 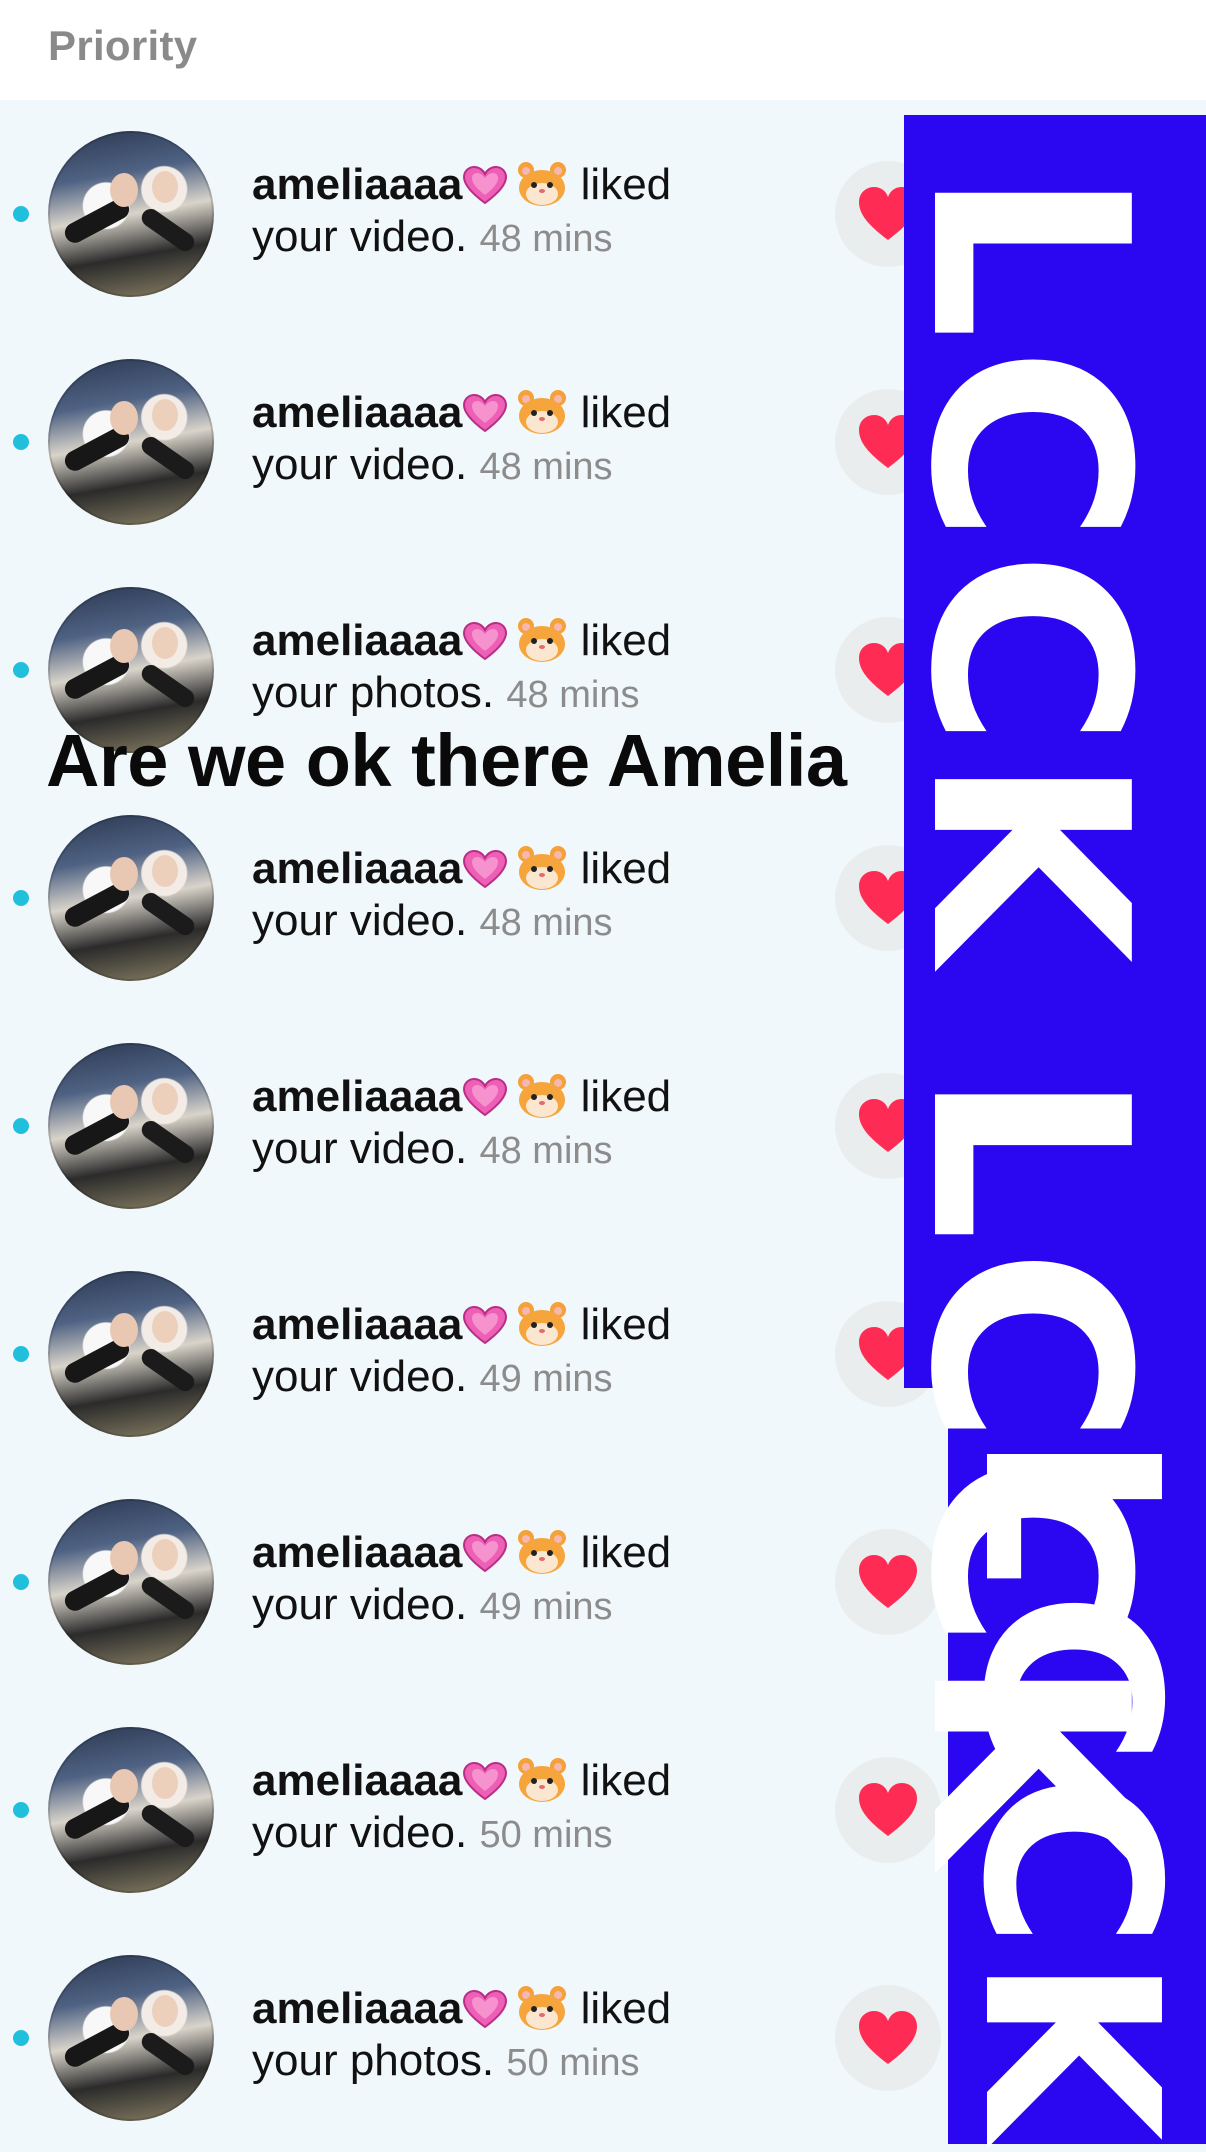 What do you see at coordinates (123, 45) in the screenshot?
I see `page-title: Priority` at bounding box center [123, 45].